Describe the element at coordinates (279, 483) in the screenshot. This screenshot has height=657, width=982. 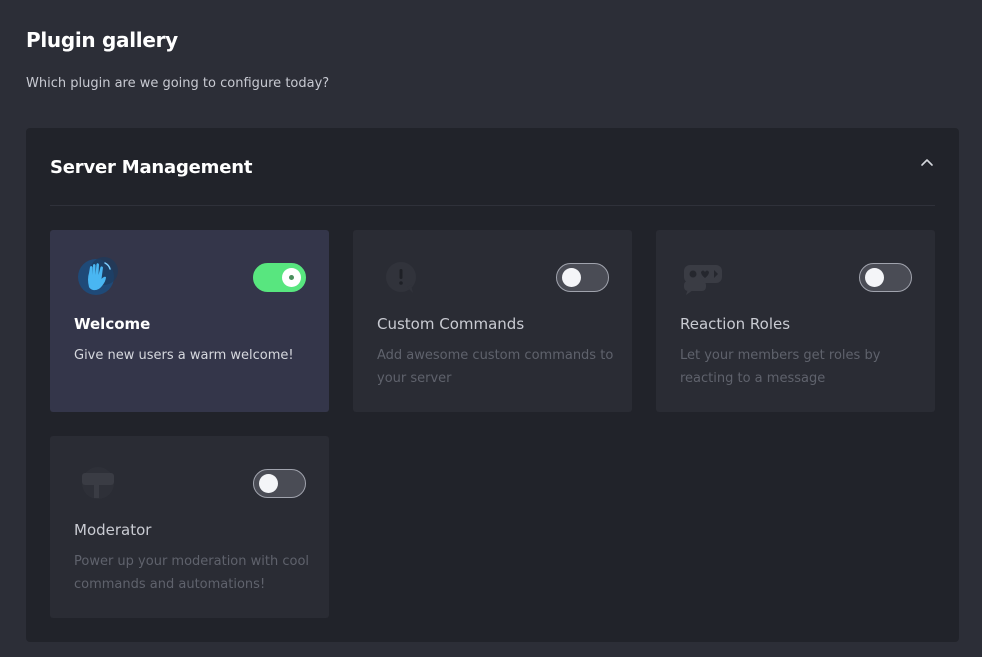
I see `moderator-toggle` at that location.